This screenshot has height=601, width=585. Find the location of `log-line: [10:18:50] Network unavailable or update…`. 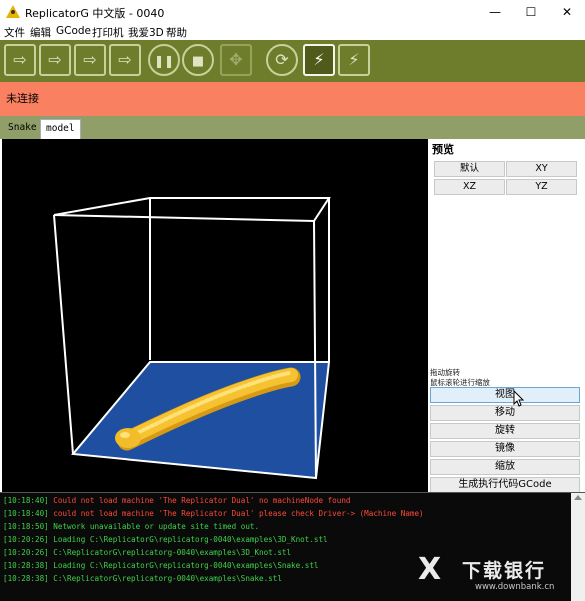

log-line: [10:18:50] Network unavailable or update… is located at coordinates (131, 526).